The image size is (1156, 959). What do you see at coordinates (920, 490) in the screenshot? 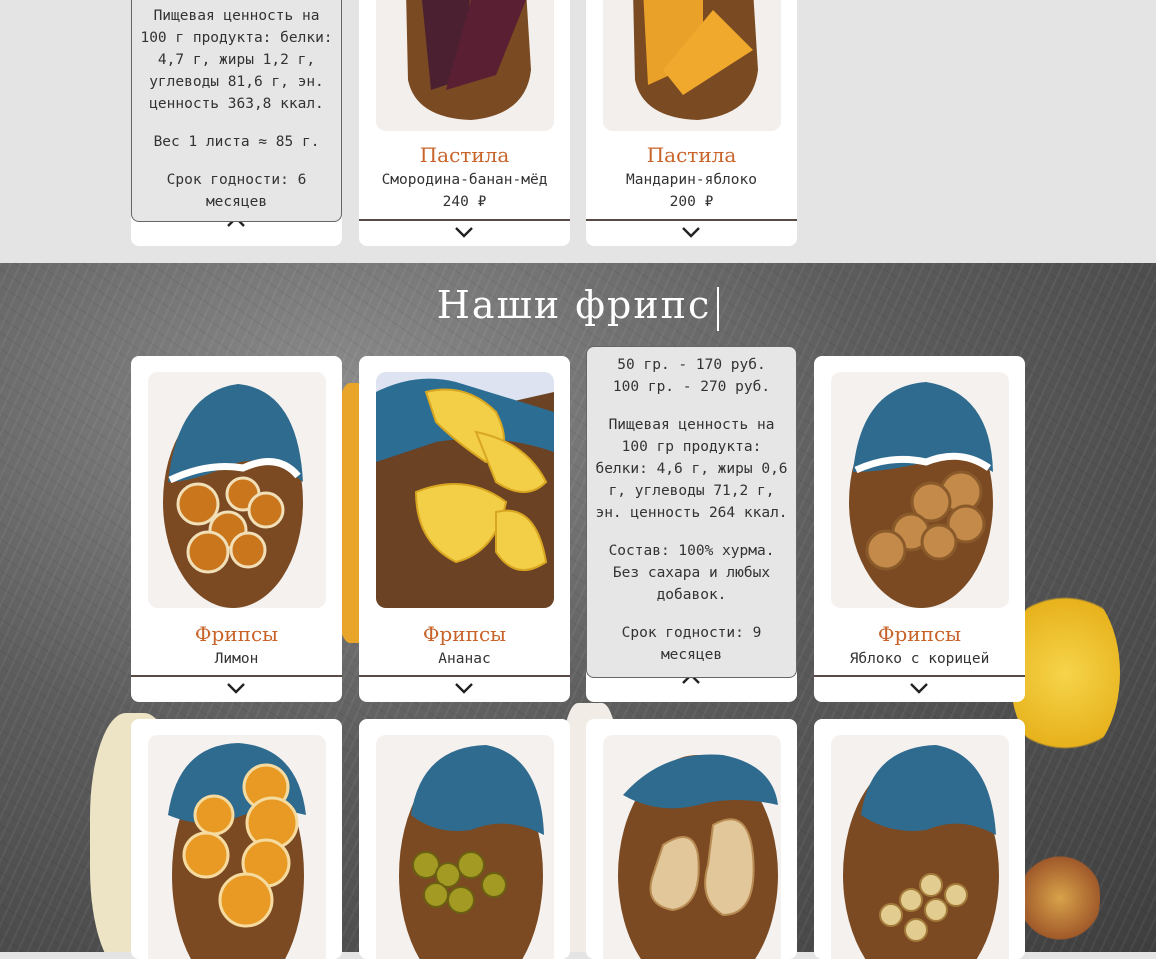
I see `product-photo-apple-cinnamon` at bounding box center [920, 490].